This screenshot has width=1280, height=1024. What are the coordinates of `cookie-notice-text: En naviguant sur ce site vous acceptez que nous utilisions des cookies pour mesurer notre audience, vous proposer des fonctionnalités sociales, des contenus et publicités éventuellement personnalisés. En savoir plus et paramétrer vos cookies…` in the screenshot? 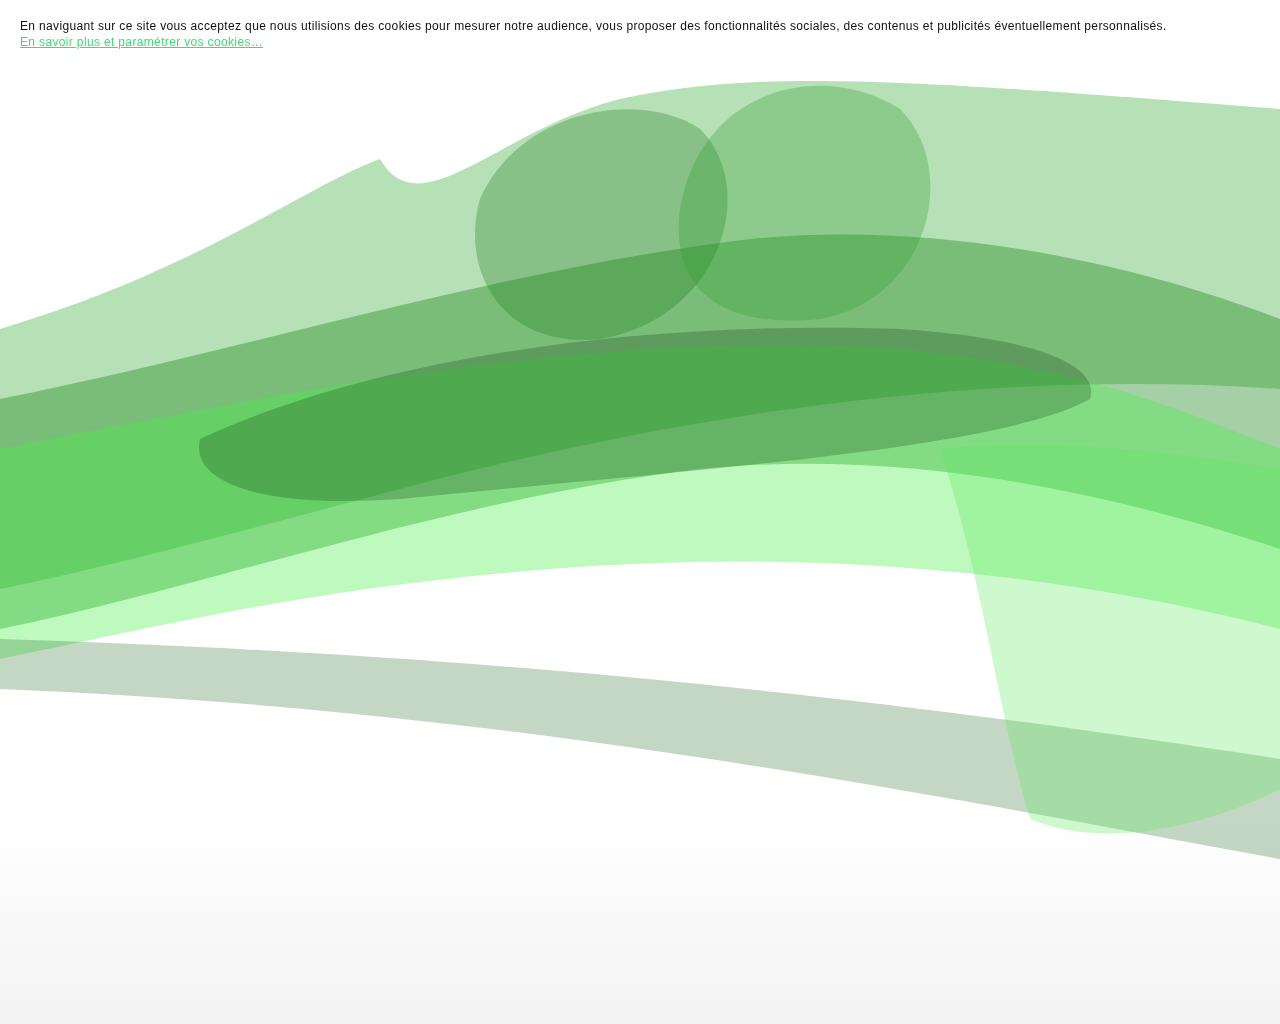 It's located at (594, 34).